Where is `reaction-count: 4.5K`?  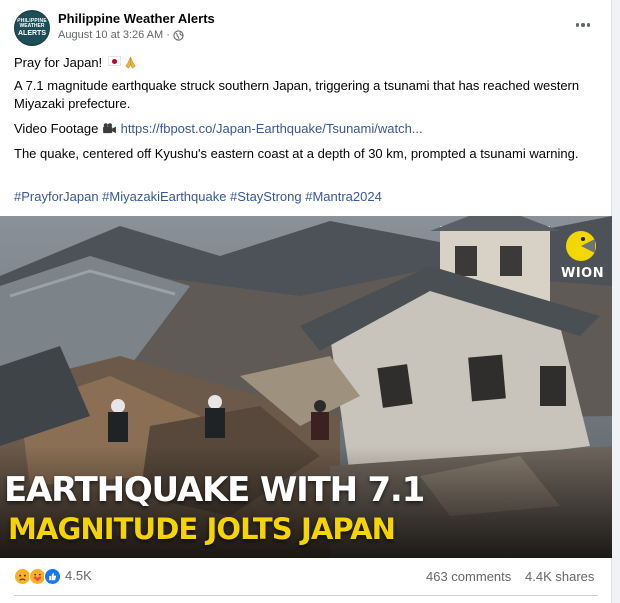
reaction-count: 4.5K is located at coordinates (78, 575).